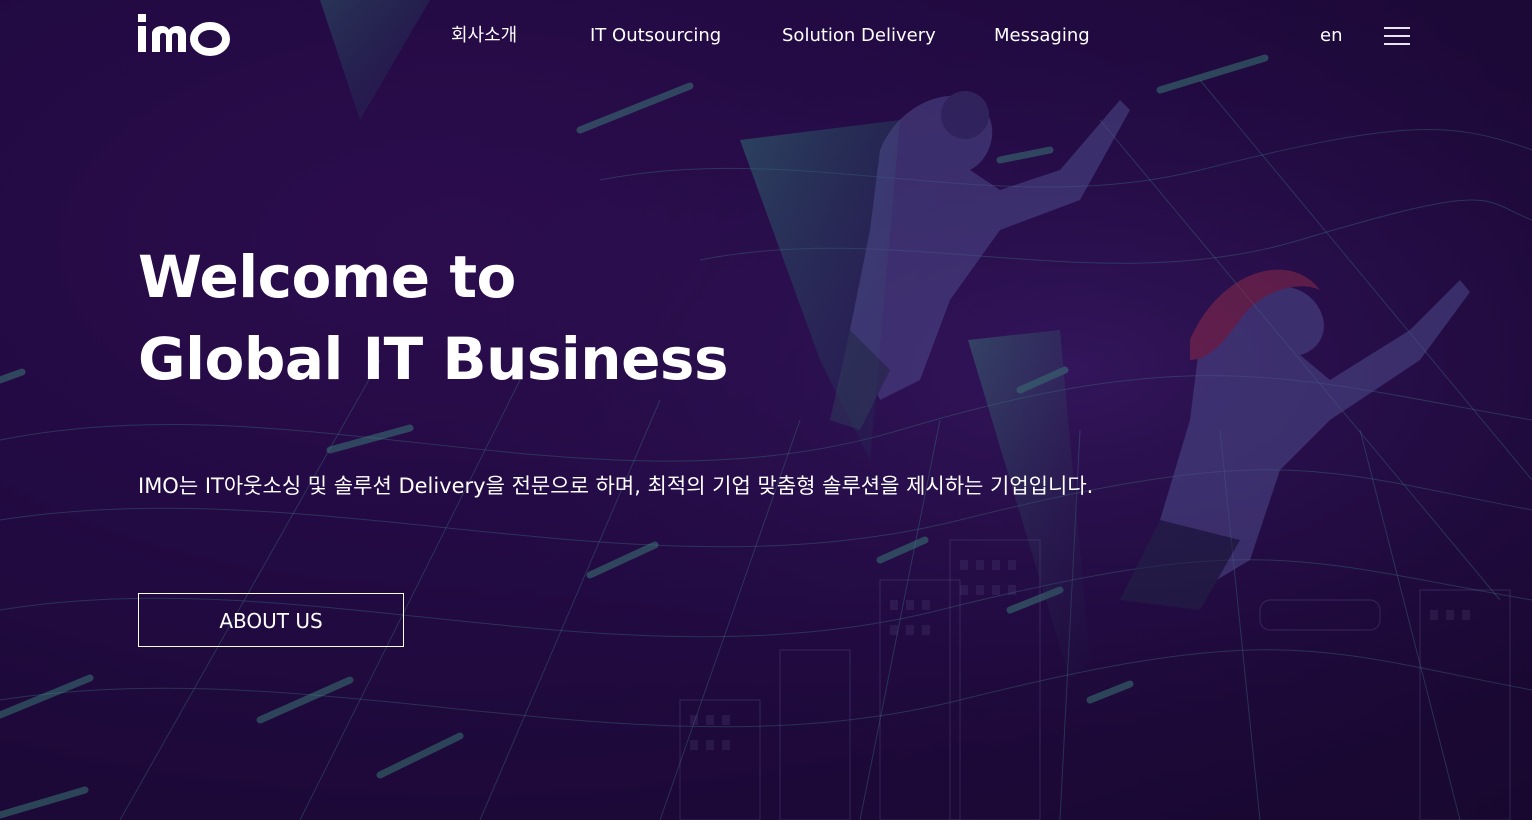 This screenshot has width=1532, height=820. What do you see at coordinates (327, 277) in the screenshot?
I see `hero-title-line1: Welcome to` at bounding box center [327, 277].